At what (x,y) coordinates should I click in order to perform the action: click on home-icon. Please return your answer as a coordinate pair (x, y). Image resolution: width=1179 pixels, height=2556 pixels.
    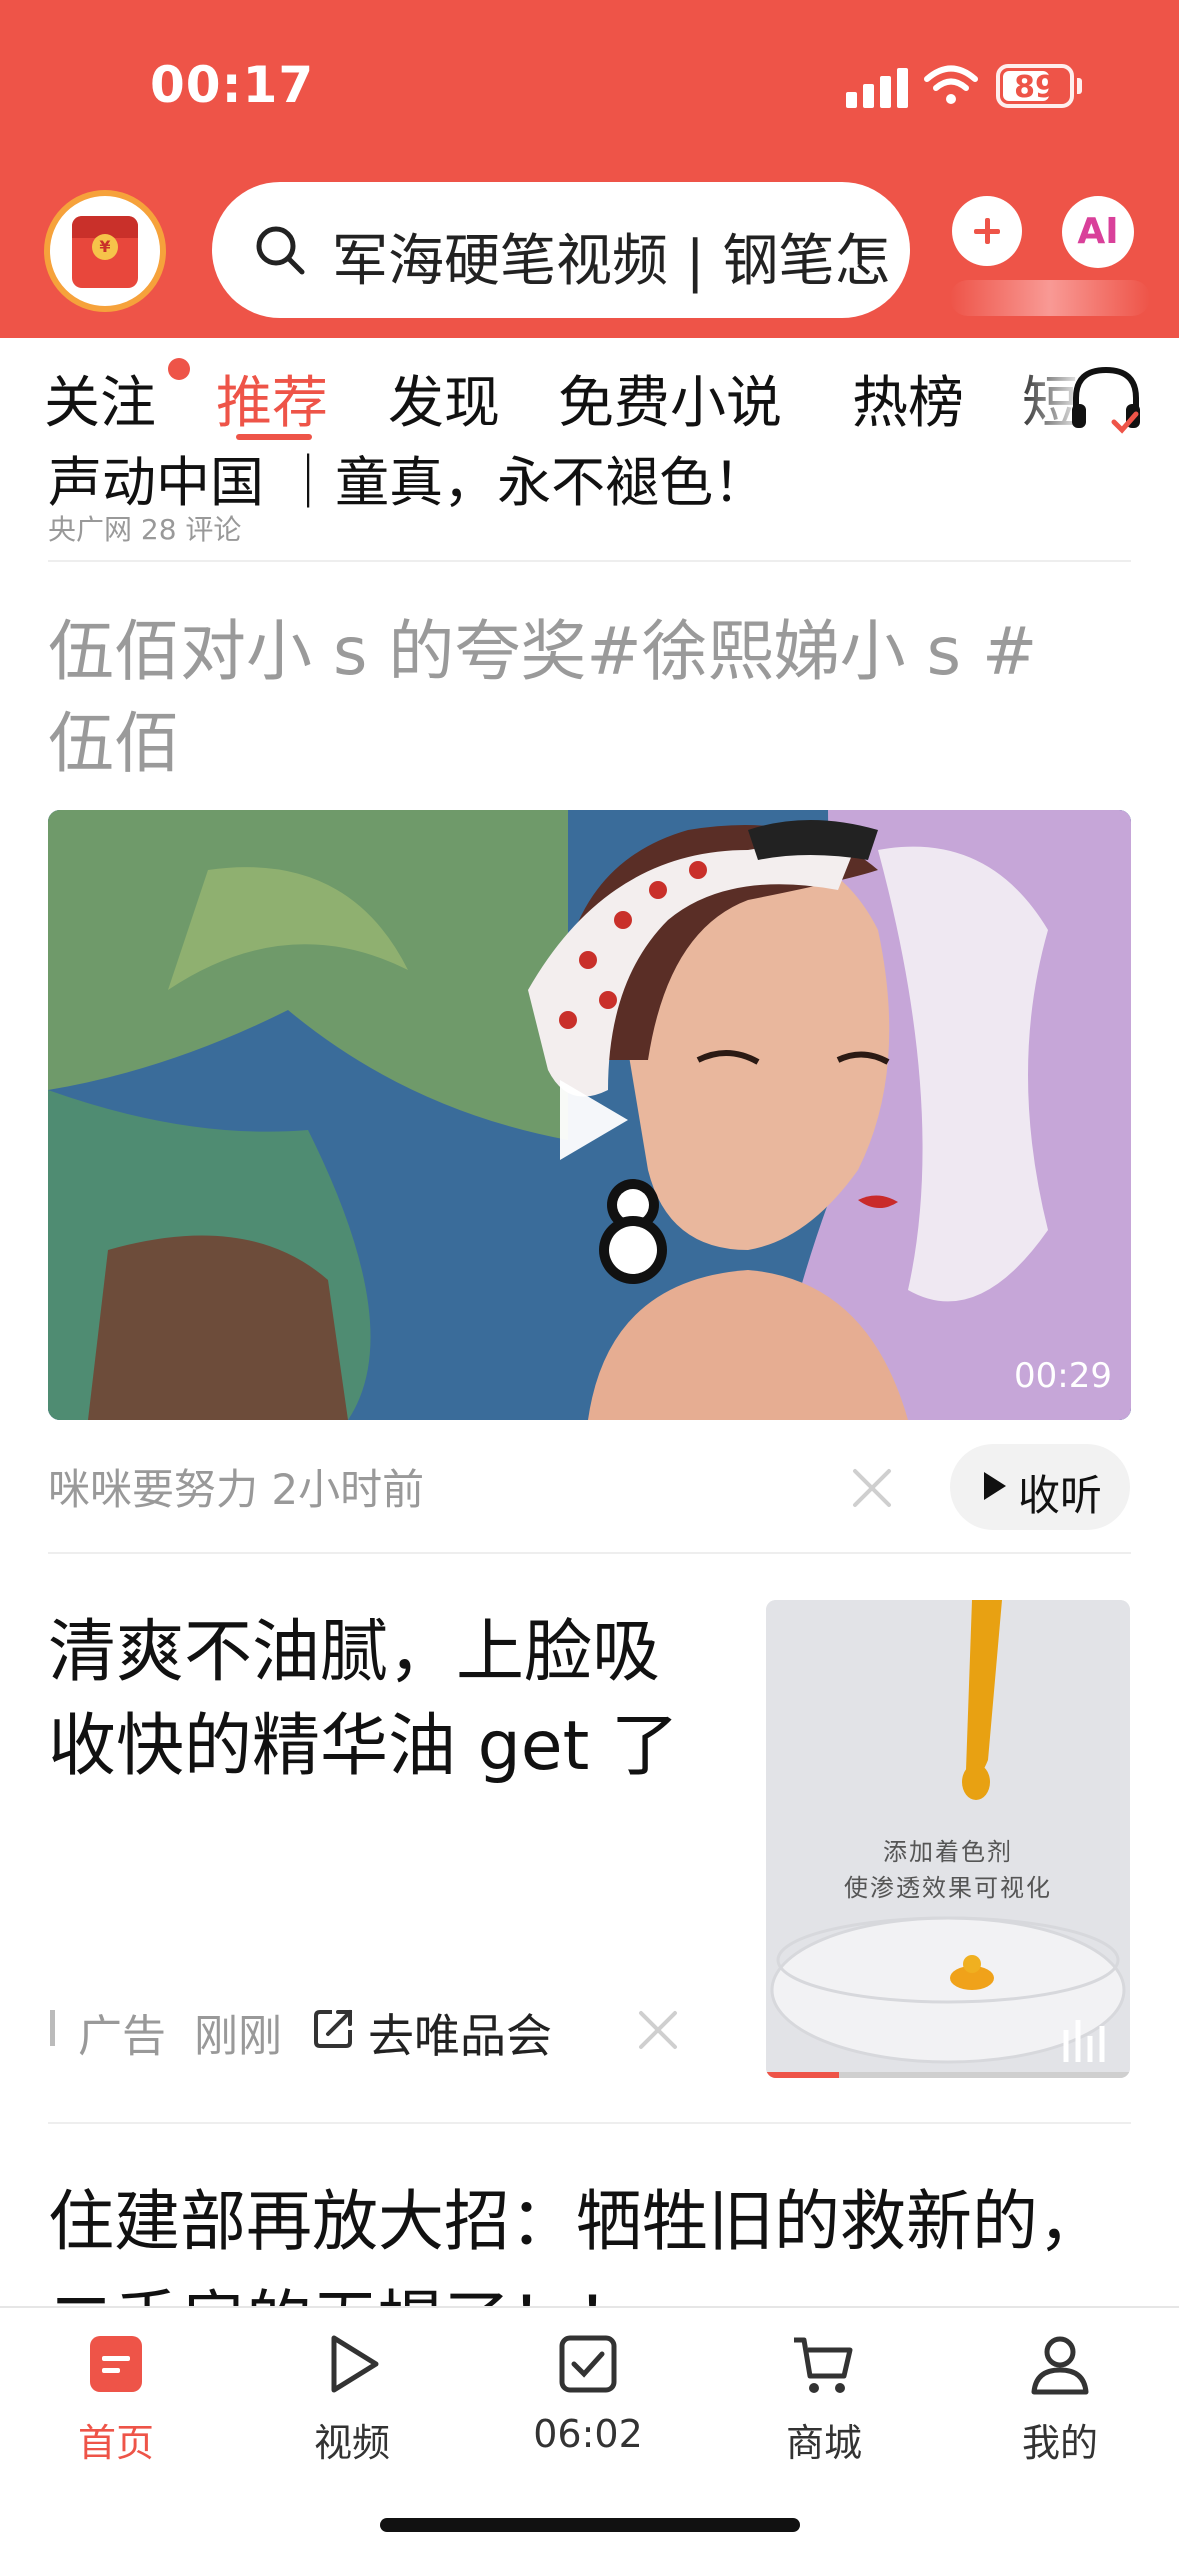
    Looking at the image, I should click on (116, 2364).